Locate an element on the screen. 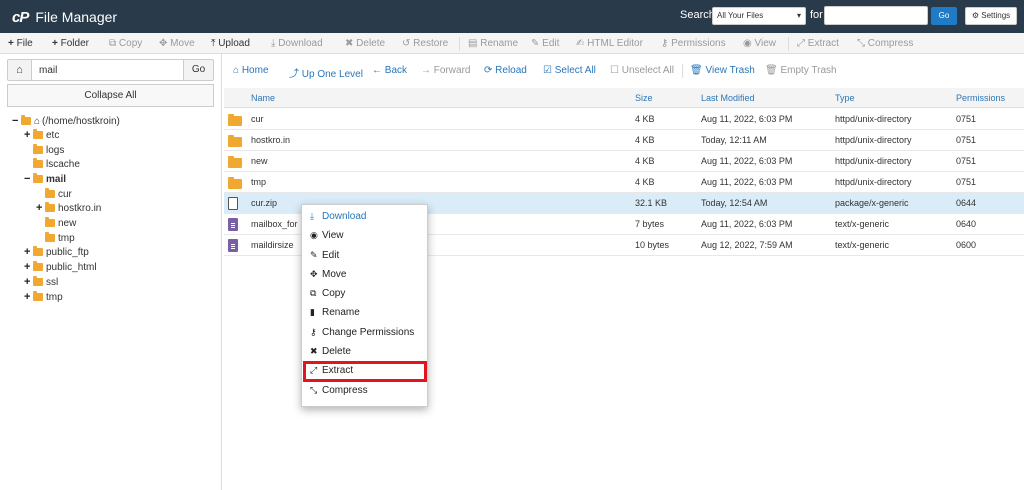 This screenshot has height=490, width=1024. tree-item-ssl: + ssl is located at coordinates (41, 282).